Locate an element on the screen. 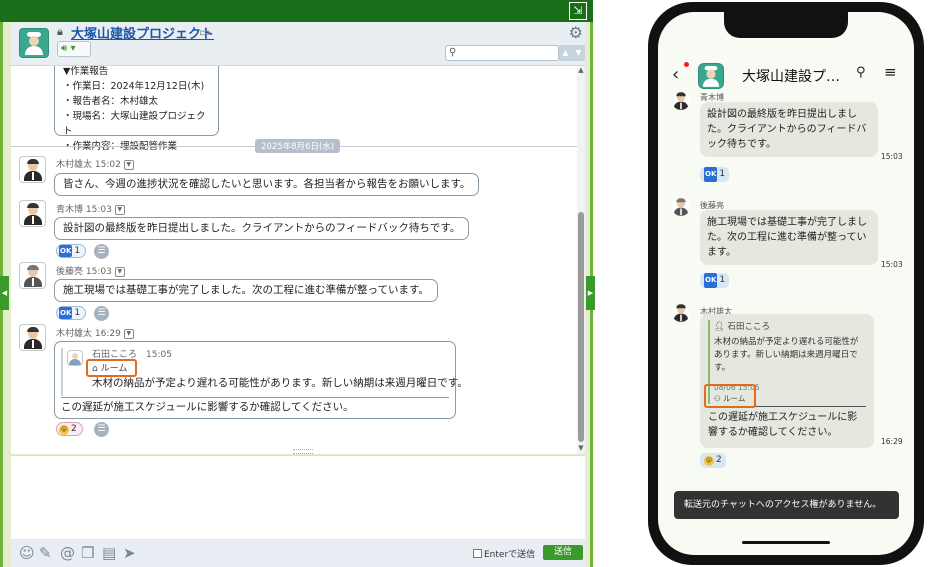  partial-line: ・現場名：大塚山建設プロジェクト is located at coordinates (134, 124).